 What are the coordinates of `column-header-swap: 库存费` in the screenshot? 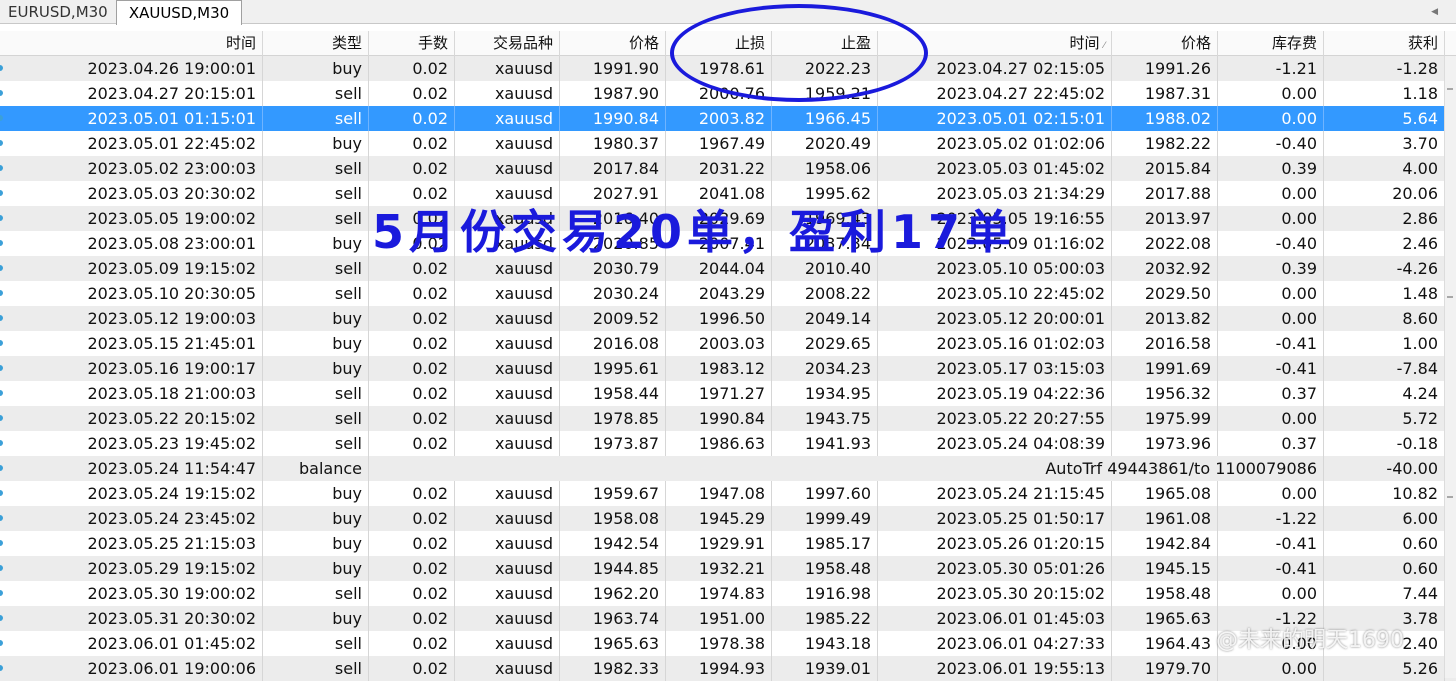 It's located at (1271, 43).